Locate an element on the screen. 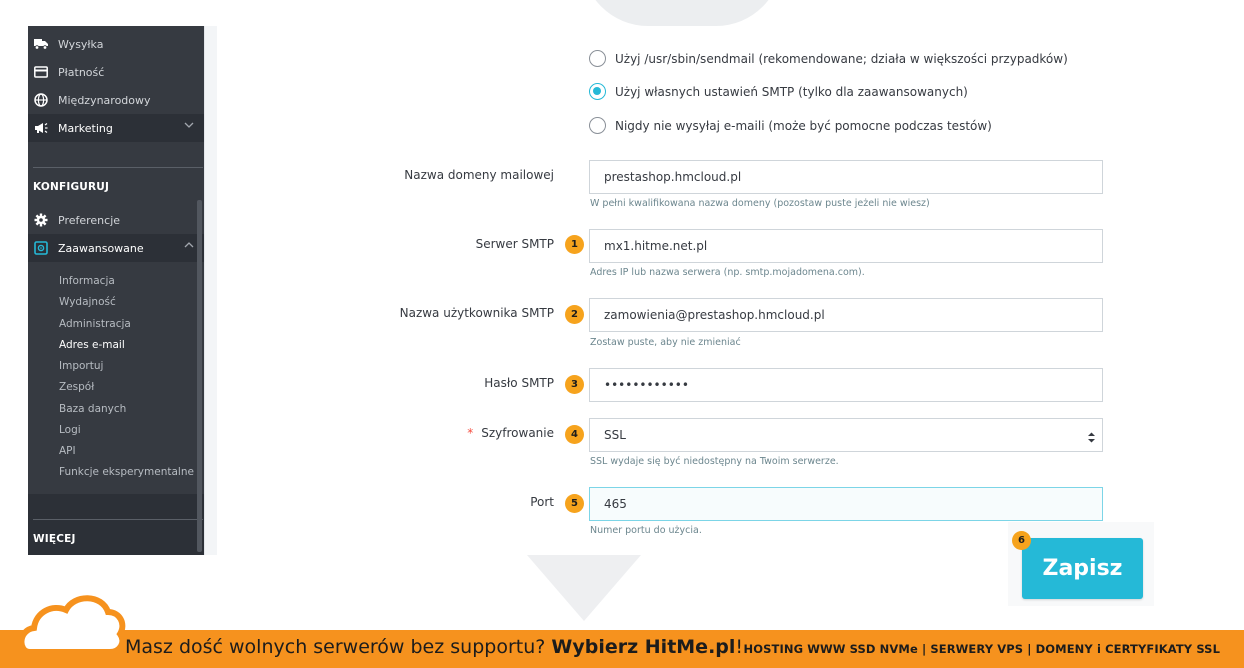 The image size is (1244, 668). encryption-label-text: Szyfrowanie is located at coordinates (517, 433).